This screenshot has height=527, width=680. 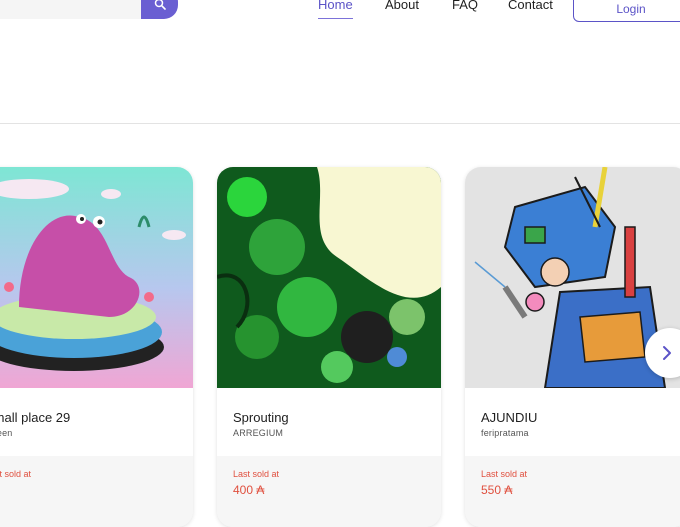 What do you see at coordinates (35, 417) in the screenshot?
I see `nft-title: Small place 29` at bounding box center [35, 417].